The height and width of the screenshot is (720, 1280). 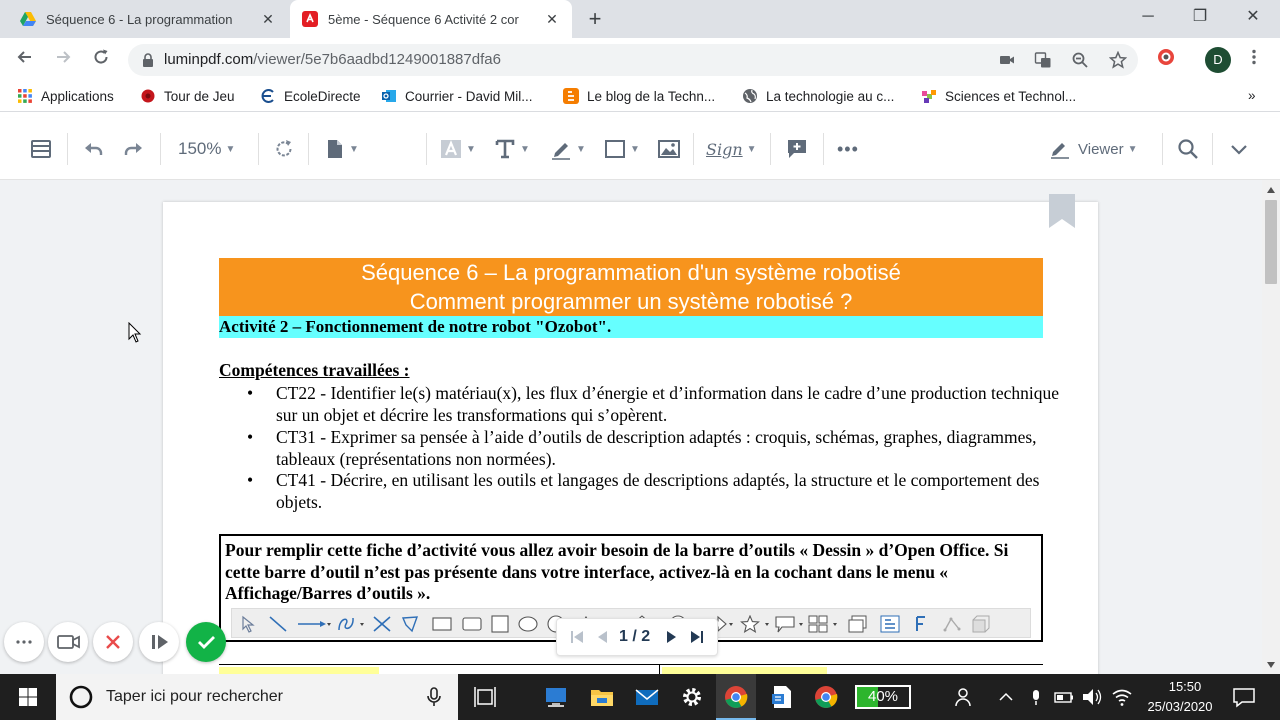 I want to click on text-tool-icon, so click(x=505, y=149).